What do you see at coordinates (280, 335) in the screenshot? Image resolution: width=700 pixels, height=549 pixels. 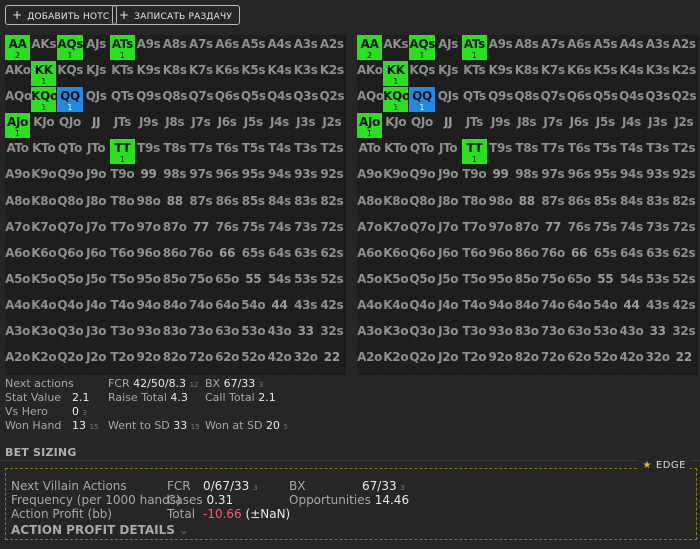 I see `hand-cell: 43o` at bounding box center [280, 335].